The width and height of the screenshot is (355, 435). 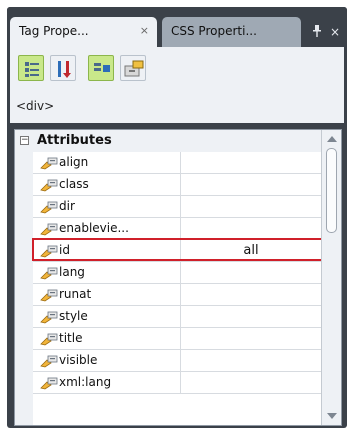 I want to click on grid-gutter, so click(x=24, y=288).